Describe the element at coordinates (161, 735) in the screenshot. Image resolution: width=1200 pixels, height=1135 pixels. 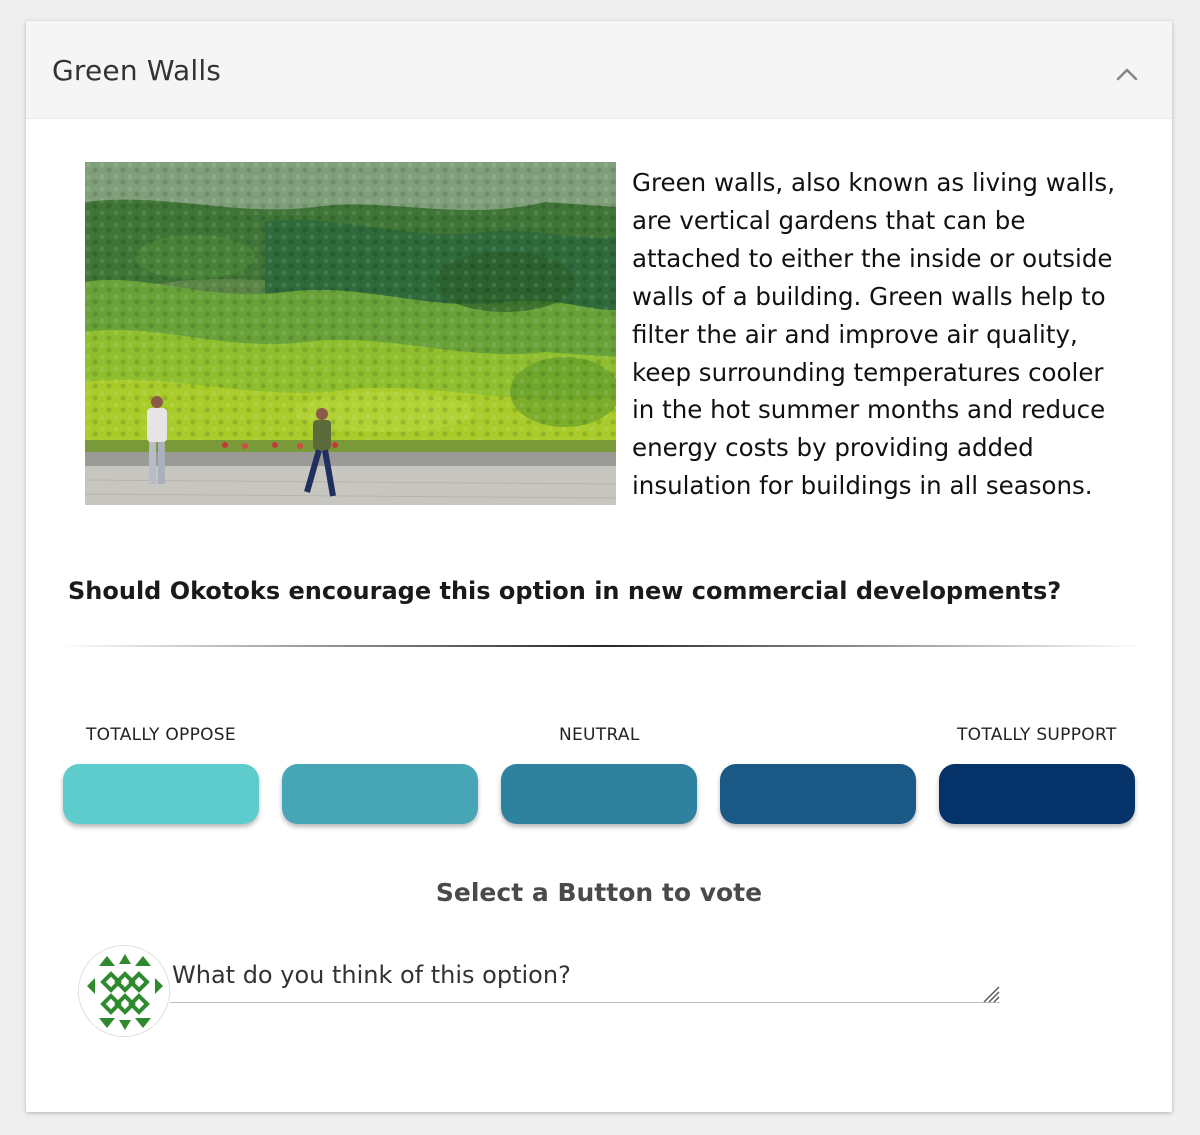
I see `scale-label-oppose: TOTALLY OPPOSE` at that location.